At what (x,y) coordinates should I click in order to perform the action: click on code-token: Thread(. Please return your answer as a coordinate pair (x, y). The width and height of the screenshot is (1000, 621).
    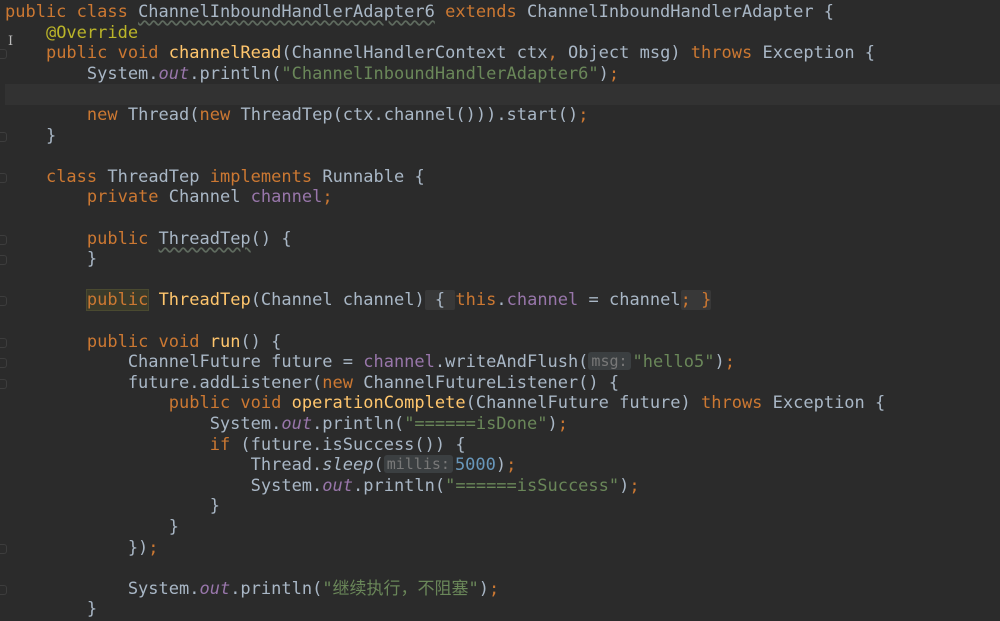
    Looking at the image, I should click on (163, 115).